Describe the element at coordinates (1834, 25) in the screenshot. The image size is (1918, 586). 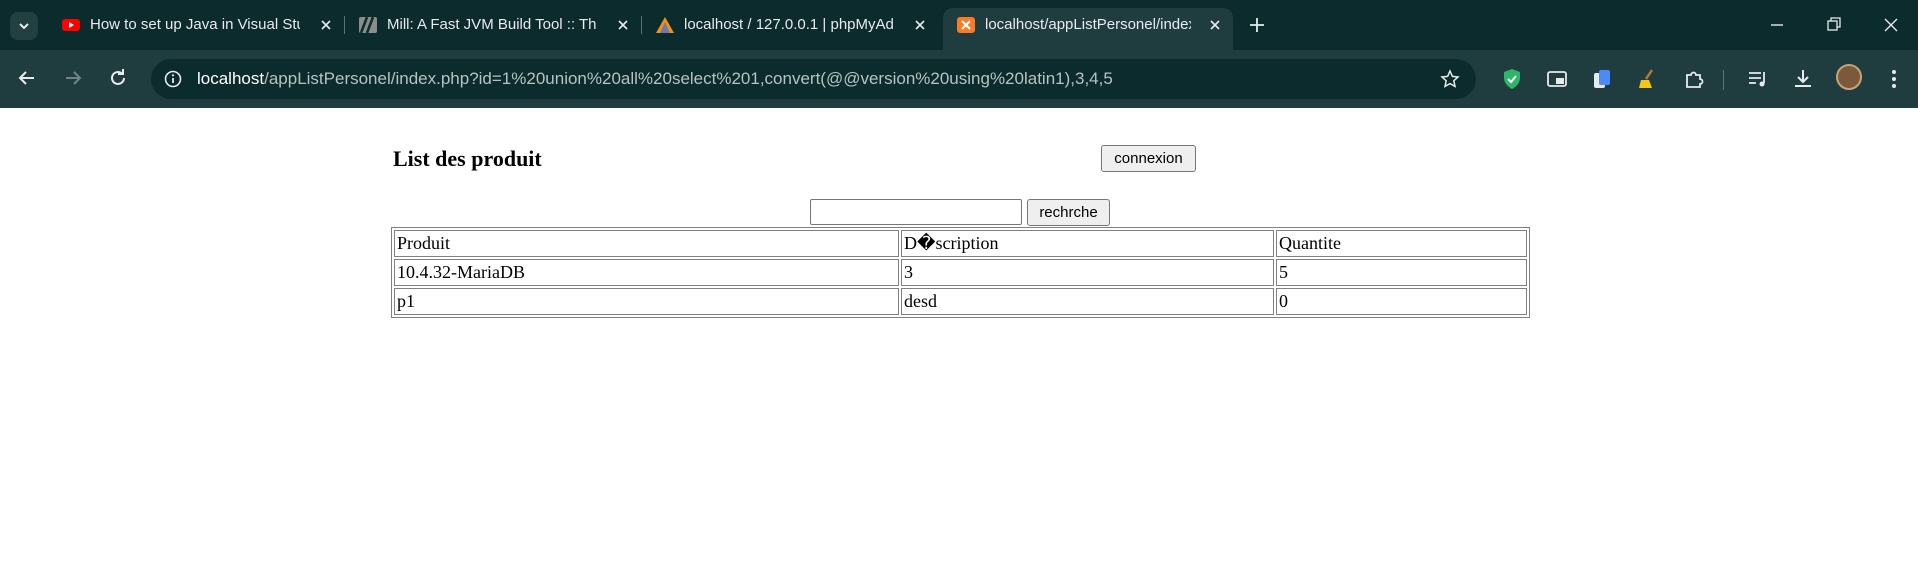
I see `restore-icon` at that location.